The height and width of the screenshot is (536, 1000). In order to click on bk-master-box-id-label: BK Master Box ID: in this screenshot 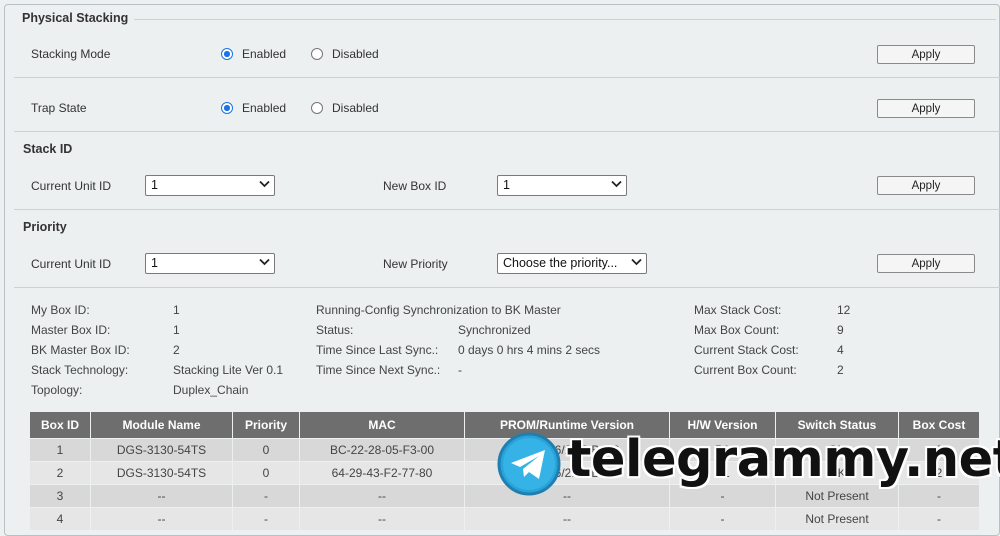, I will do `click(80, 350)`.